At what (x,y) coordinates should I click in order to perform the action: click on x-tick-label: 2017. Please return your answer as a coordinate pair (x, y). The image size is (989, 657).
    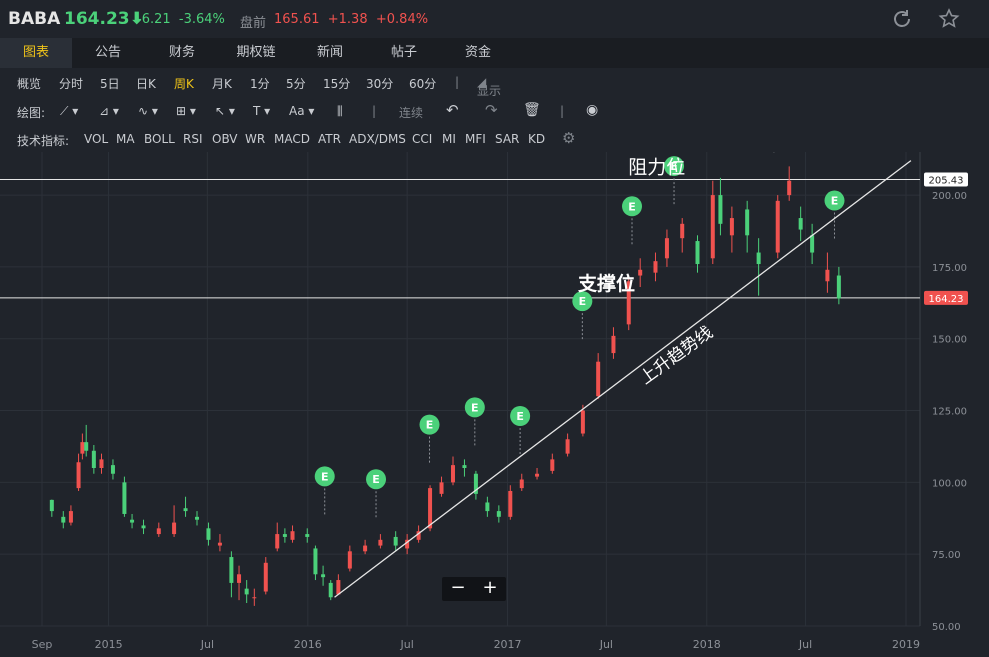
    Looking at the image, I should click on (508, 644).